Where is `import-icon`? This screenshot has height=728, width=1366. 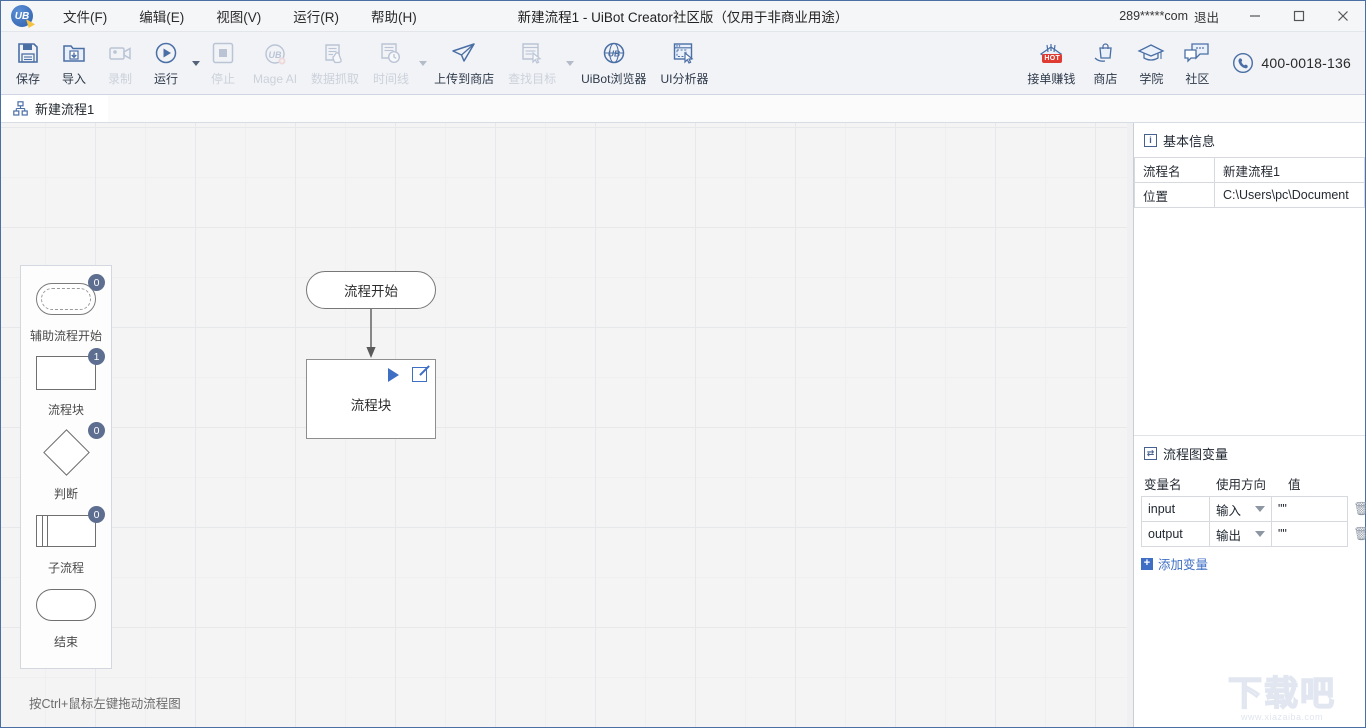 import-icon is located at coordinates (74, 53).